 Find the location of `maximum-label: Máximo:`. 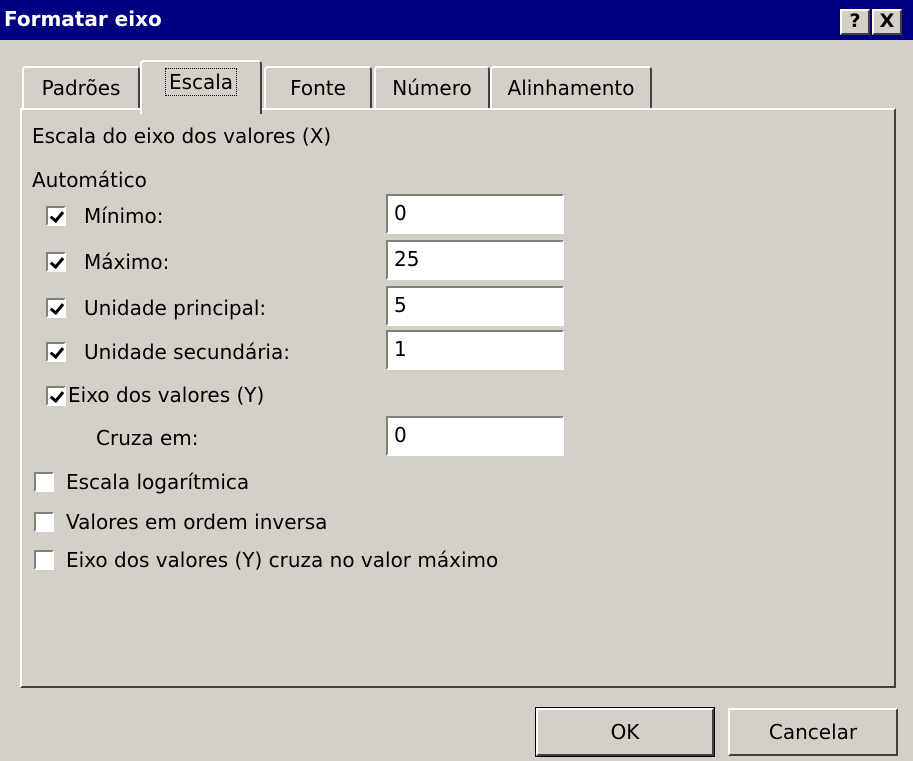

maximum-label: Máximo: is located at coordinates (127, 262).